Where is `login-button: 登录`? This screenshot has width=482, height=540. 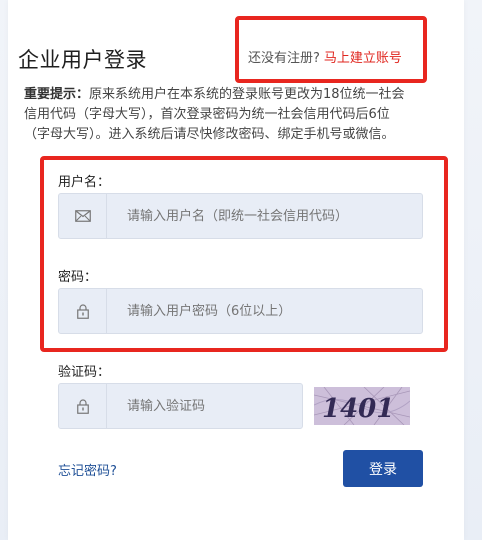 login-button: 登录 is located at coordinates (383, 468).